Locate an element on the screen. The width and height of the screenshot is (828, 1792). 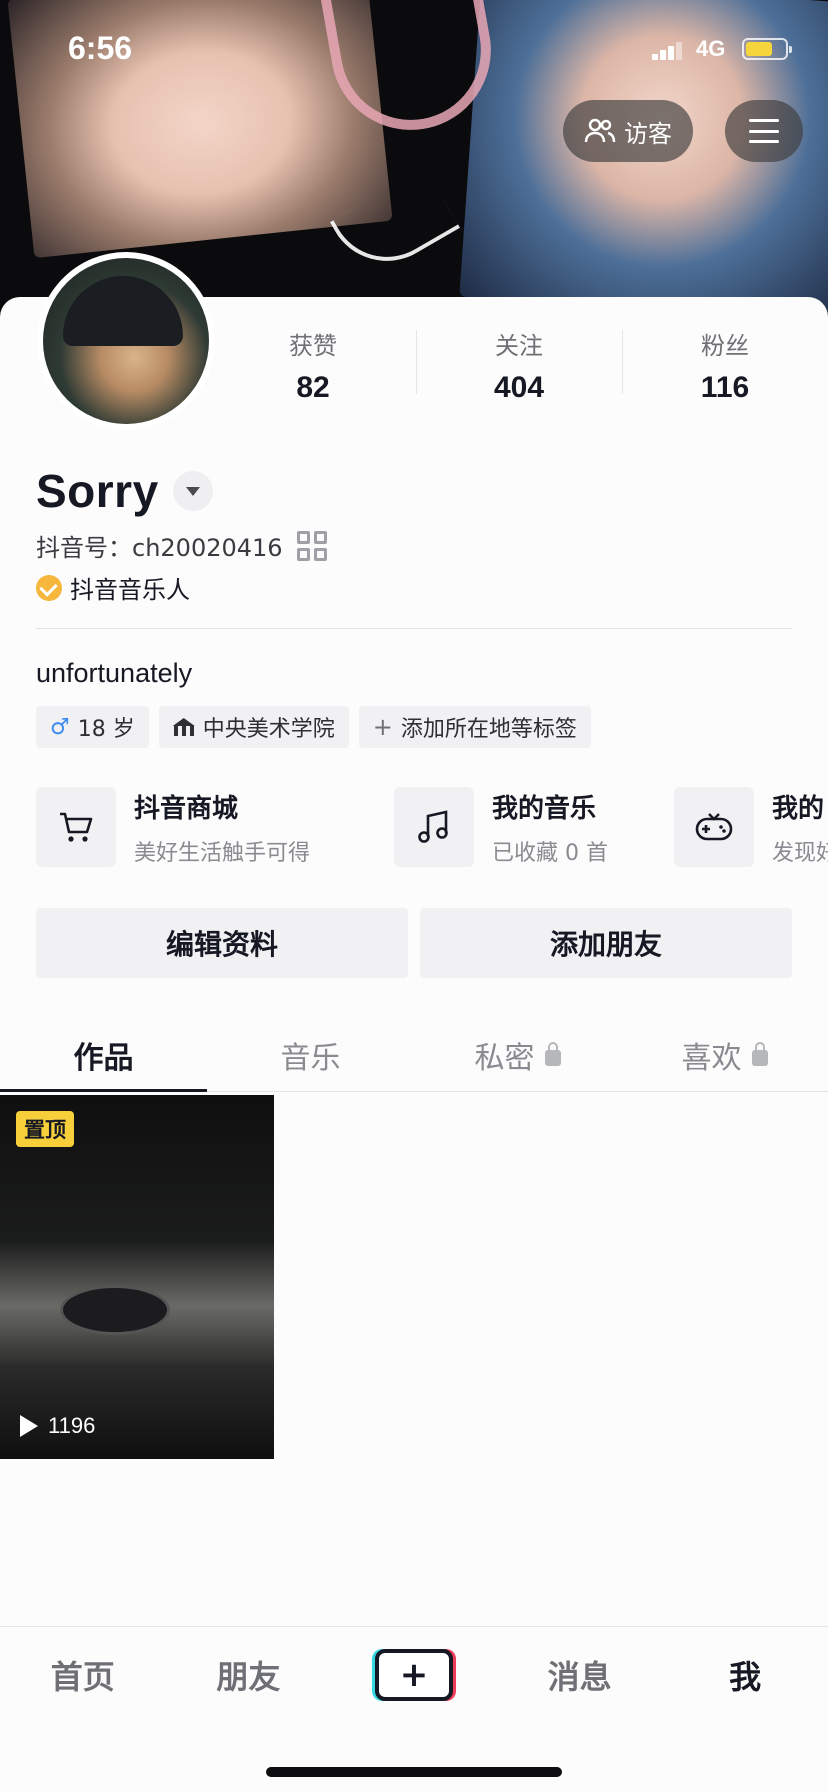
content-tabs: 作品 音乐 私密 喜欢 is located at coordinates (414, 1055).